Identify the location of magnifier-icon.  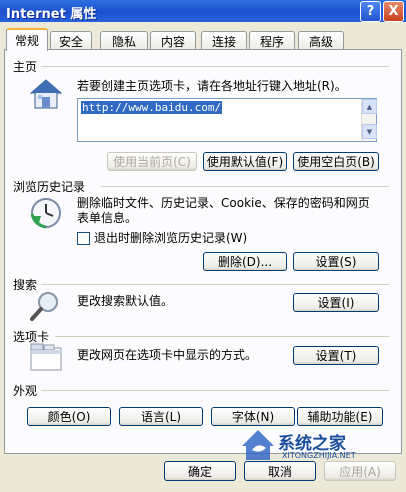
(44, 306).